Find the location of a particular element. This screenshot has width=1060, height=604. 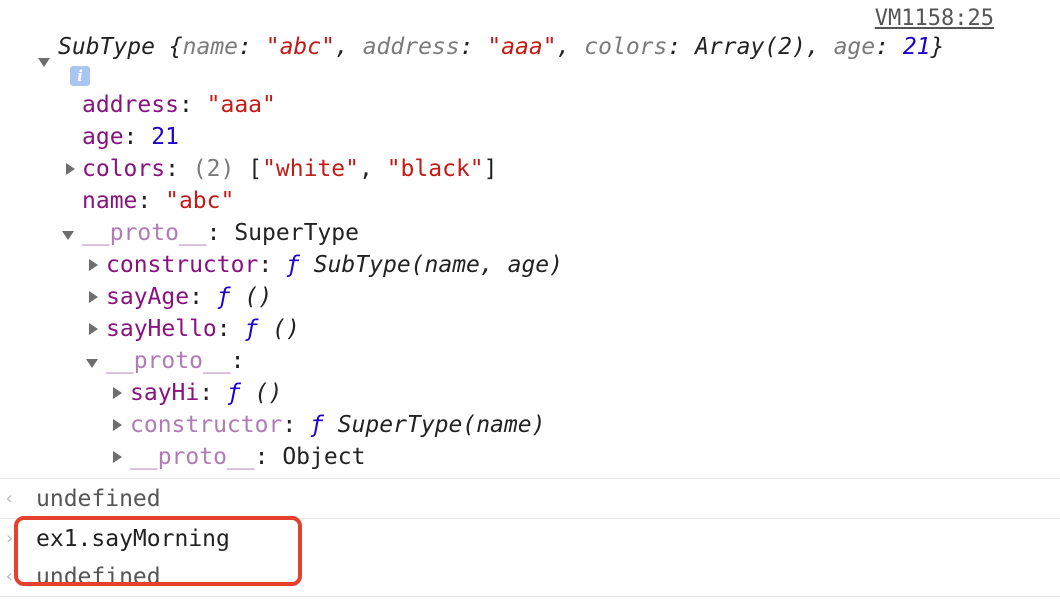

summary-key-name: name is located at coordinates (210, 47).